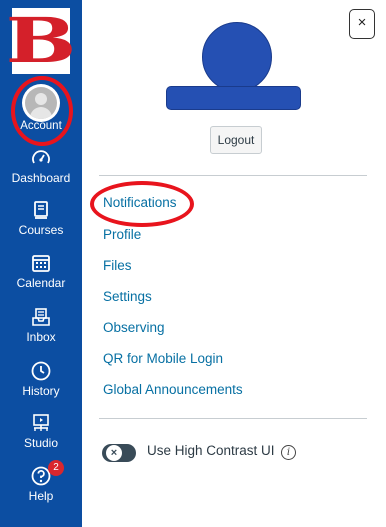  What do you see at coordinates (41, 391) in the screenshot?
I see `nav-history-label: History` at bounding box center [41, 391].